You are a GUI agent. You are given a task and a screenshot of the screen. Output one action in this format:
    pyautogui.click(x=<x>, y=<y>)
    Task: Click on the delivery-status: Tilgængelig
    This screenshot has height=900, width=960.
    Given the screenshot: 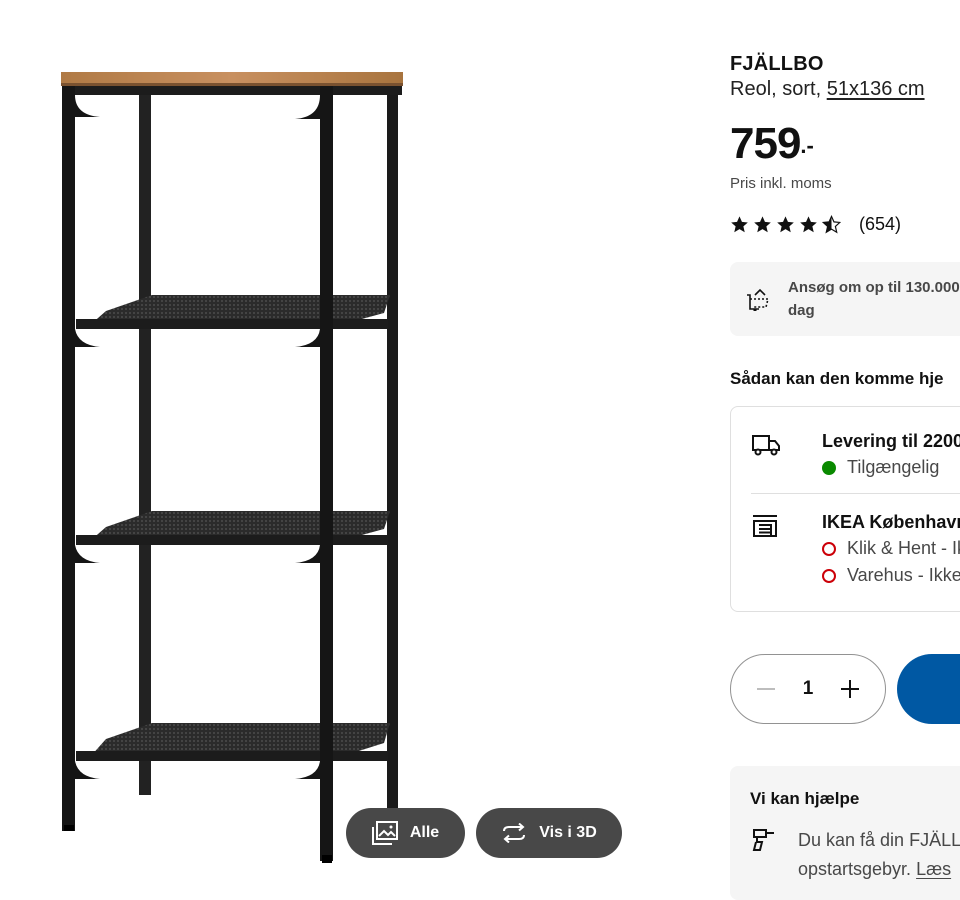 What is the action you would take?
    pyautogui.click(x=880, y=467)
    